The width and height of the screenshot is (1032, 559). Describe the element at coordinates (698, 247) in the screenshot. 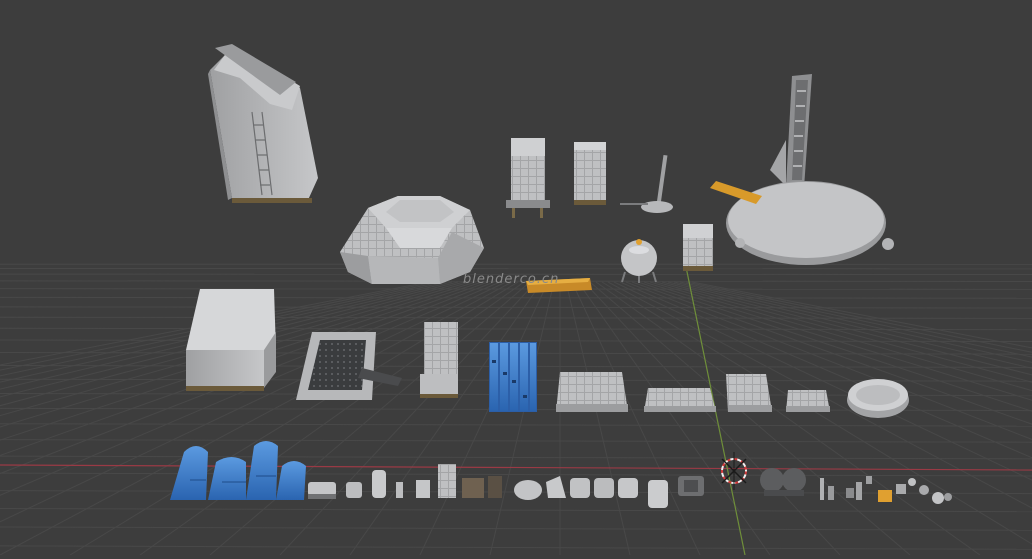

I see `small-tower-module` at that location.